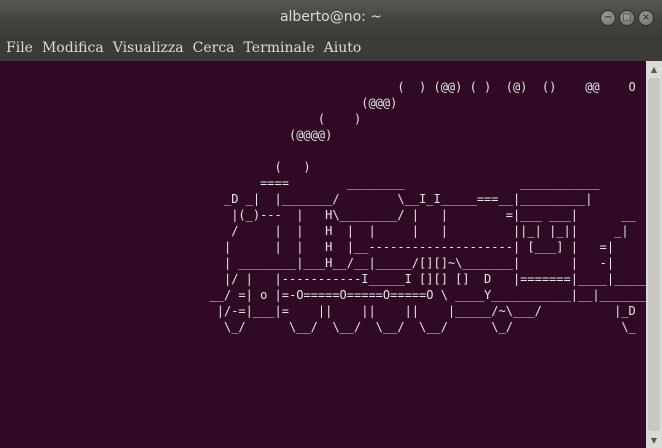  I want to click on terminal-line: \_/ \__/ \__/ \__/ \__/ \_/ \_, so click(318, 327).